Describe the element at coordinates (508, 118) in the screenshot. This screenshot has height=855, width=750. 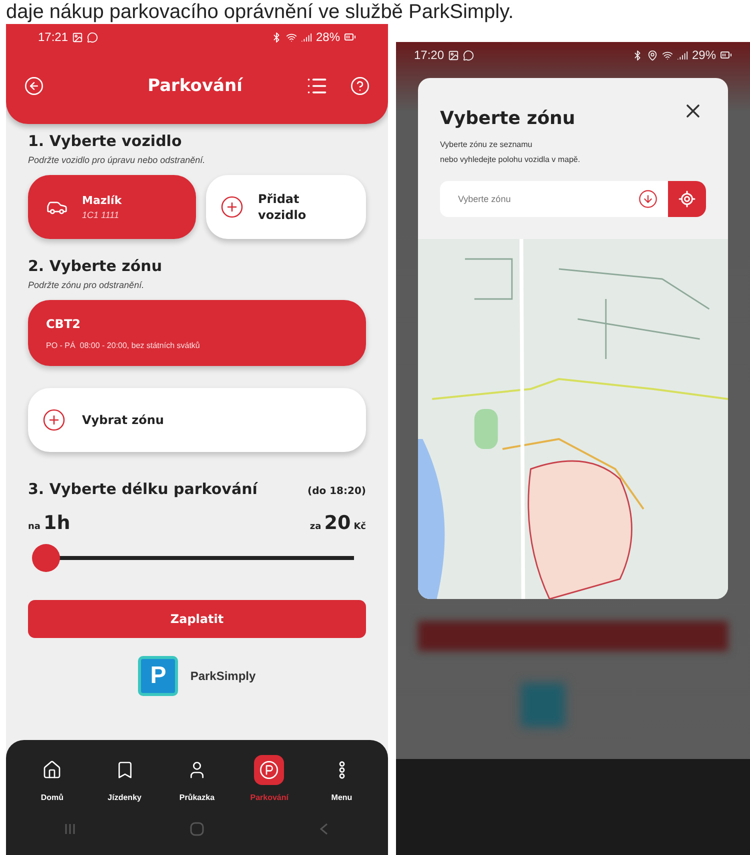
I see `dialog-title: Vyberte zónu` at that location.